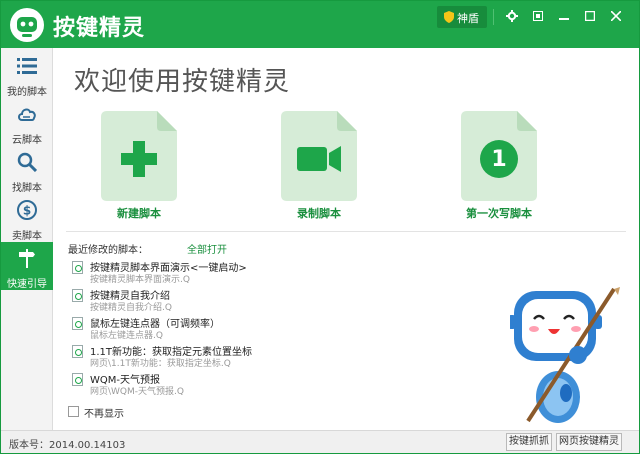  Describe the element at coordinates (140, 280) in the screenshot. I see `script-path: 按键精灵脚本界面演示.Q` at that location.